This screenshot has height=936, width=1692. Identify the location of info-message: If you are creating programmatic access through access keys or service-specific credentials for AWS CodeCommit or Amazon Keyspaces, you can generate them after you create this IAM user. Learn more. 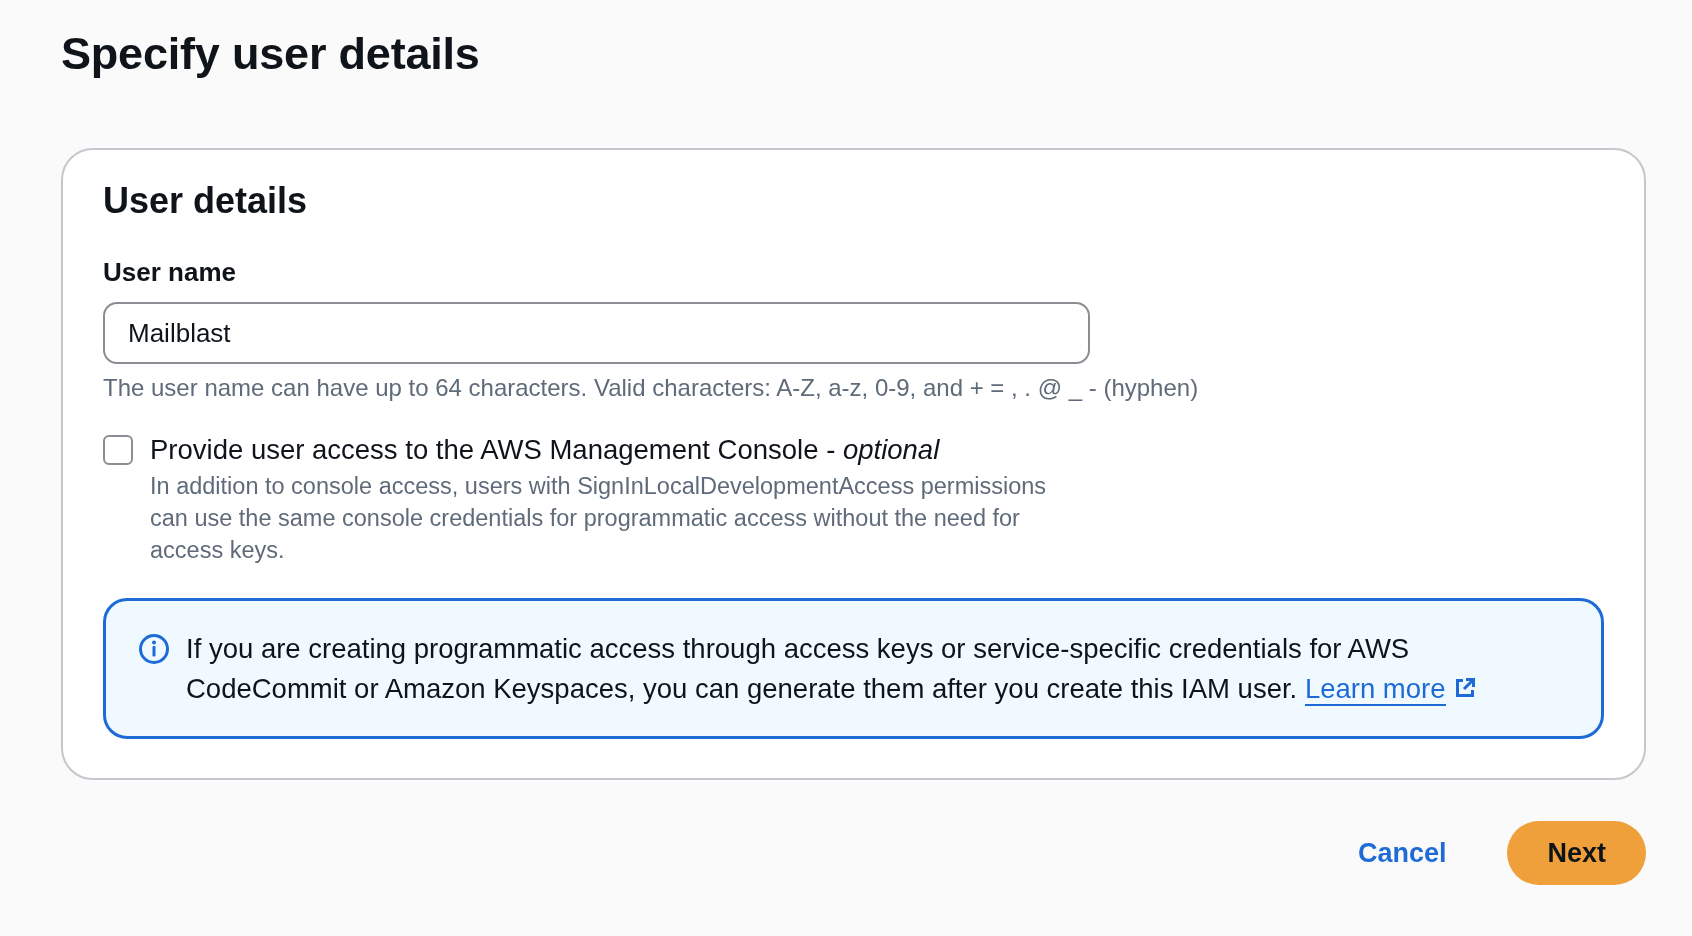
(846, 669).